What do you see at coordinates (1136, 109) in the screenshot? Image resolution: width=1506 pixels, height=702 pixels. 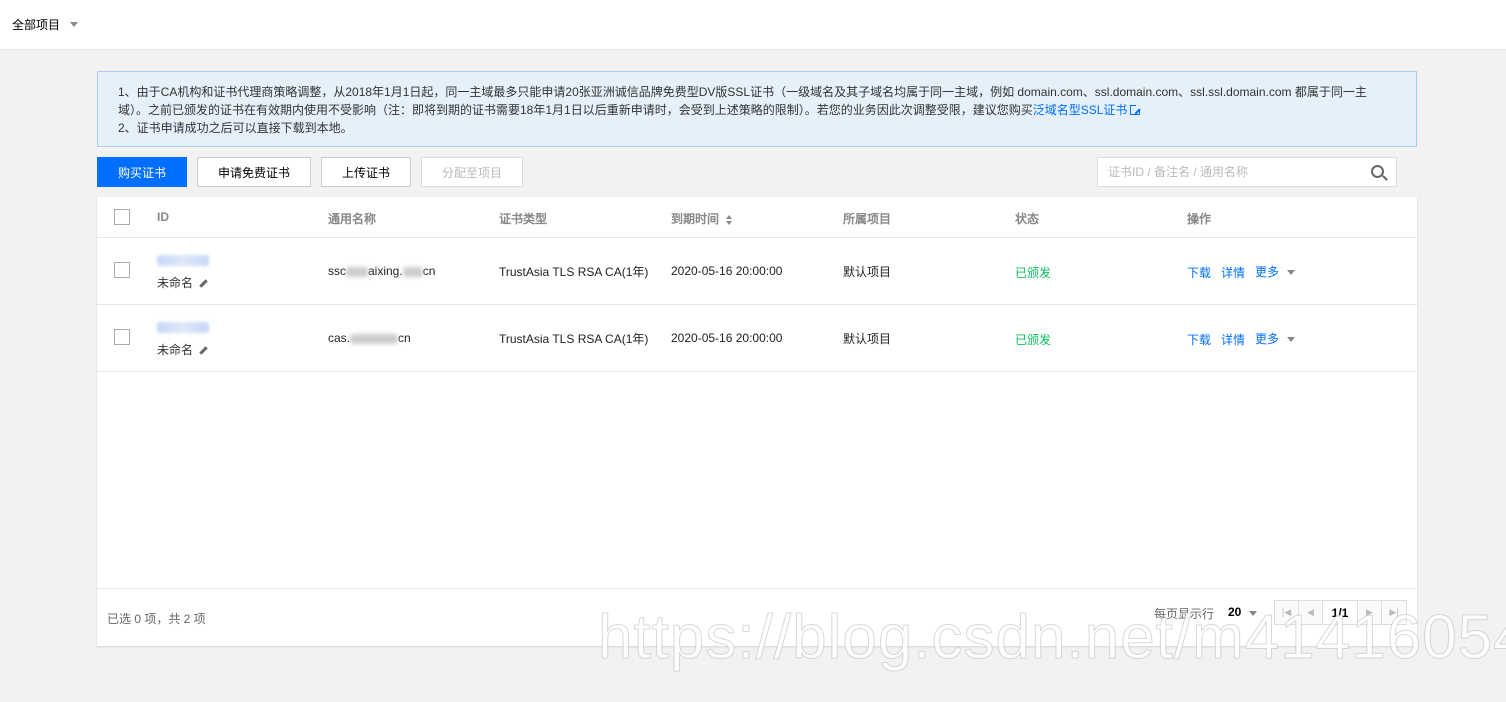 I see `external-link-icon` at bounding box center [1136, 109].